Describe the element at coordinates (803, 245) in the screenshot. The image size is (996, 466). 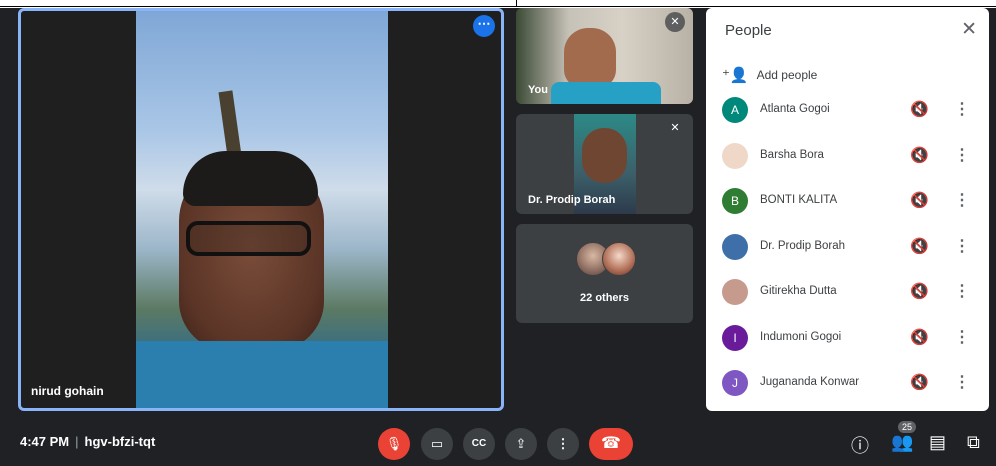
I see `participant-name: Dr. Prodip Borah` at that location.